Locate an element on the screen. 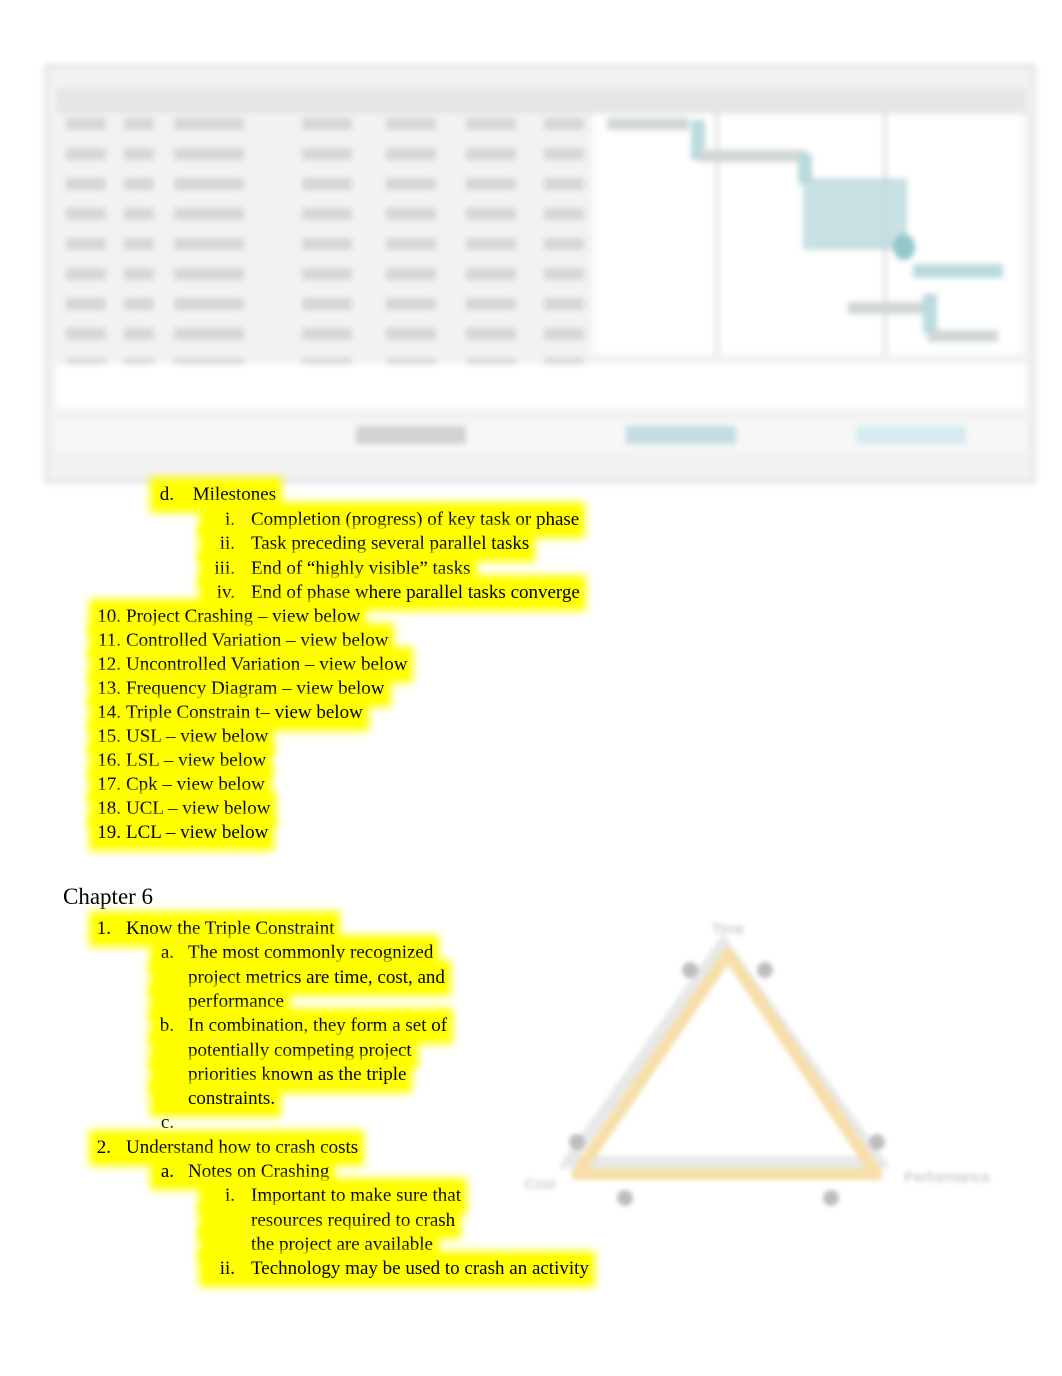 This screenshot has width=1062, height=1376. list-label: iv. is located at coordinates (225, 592).